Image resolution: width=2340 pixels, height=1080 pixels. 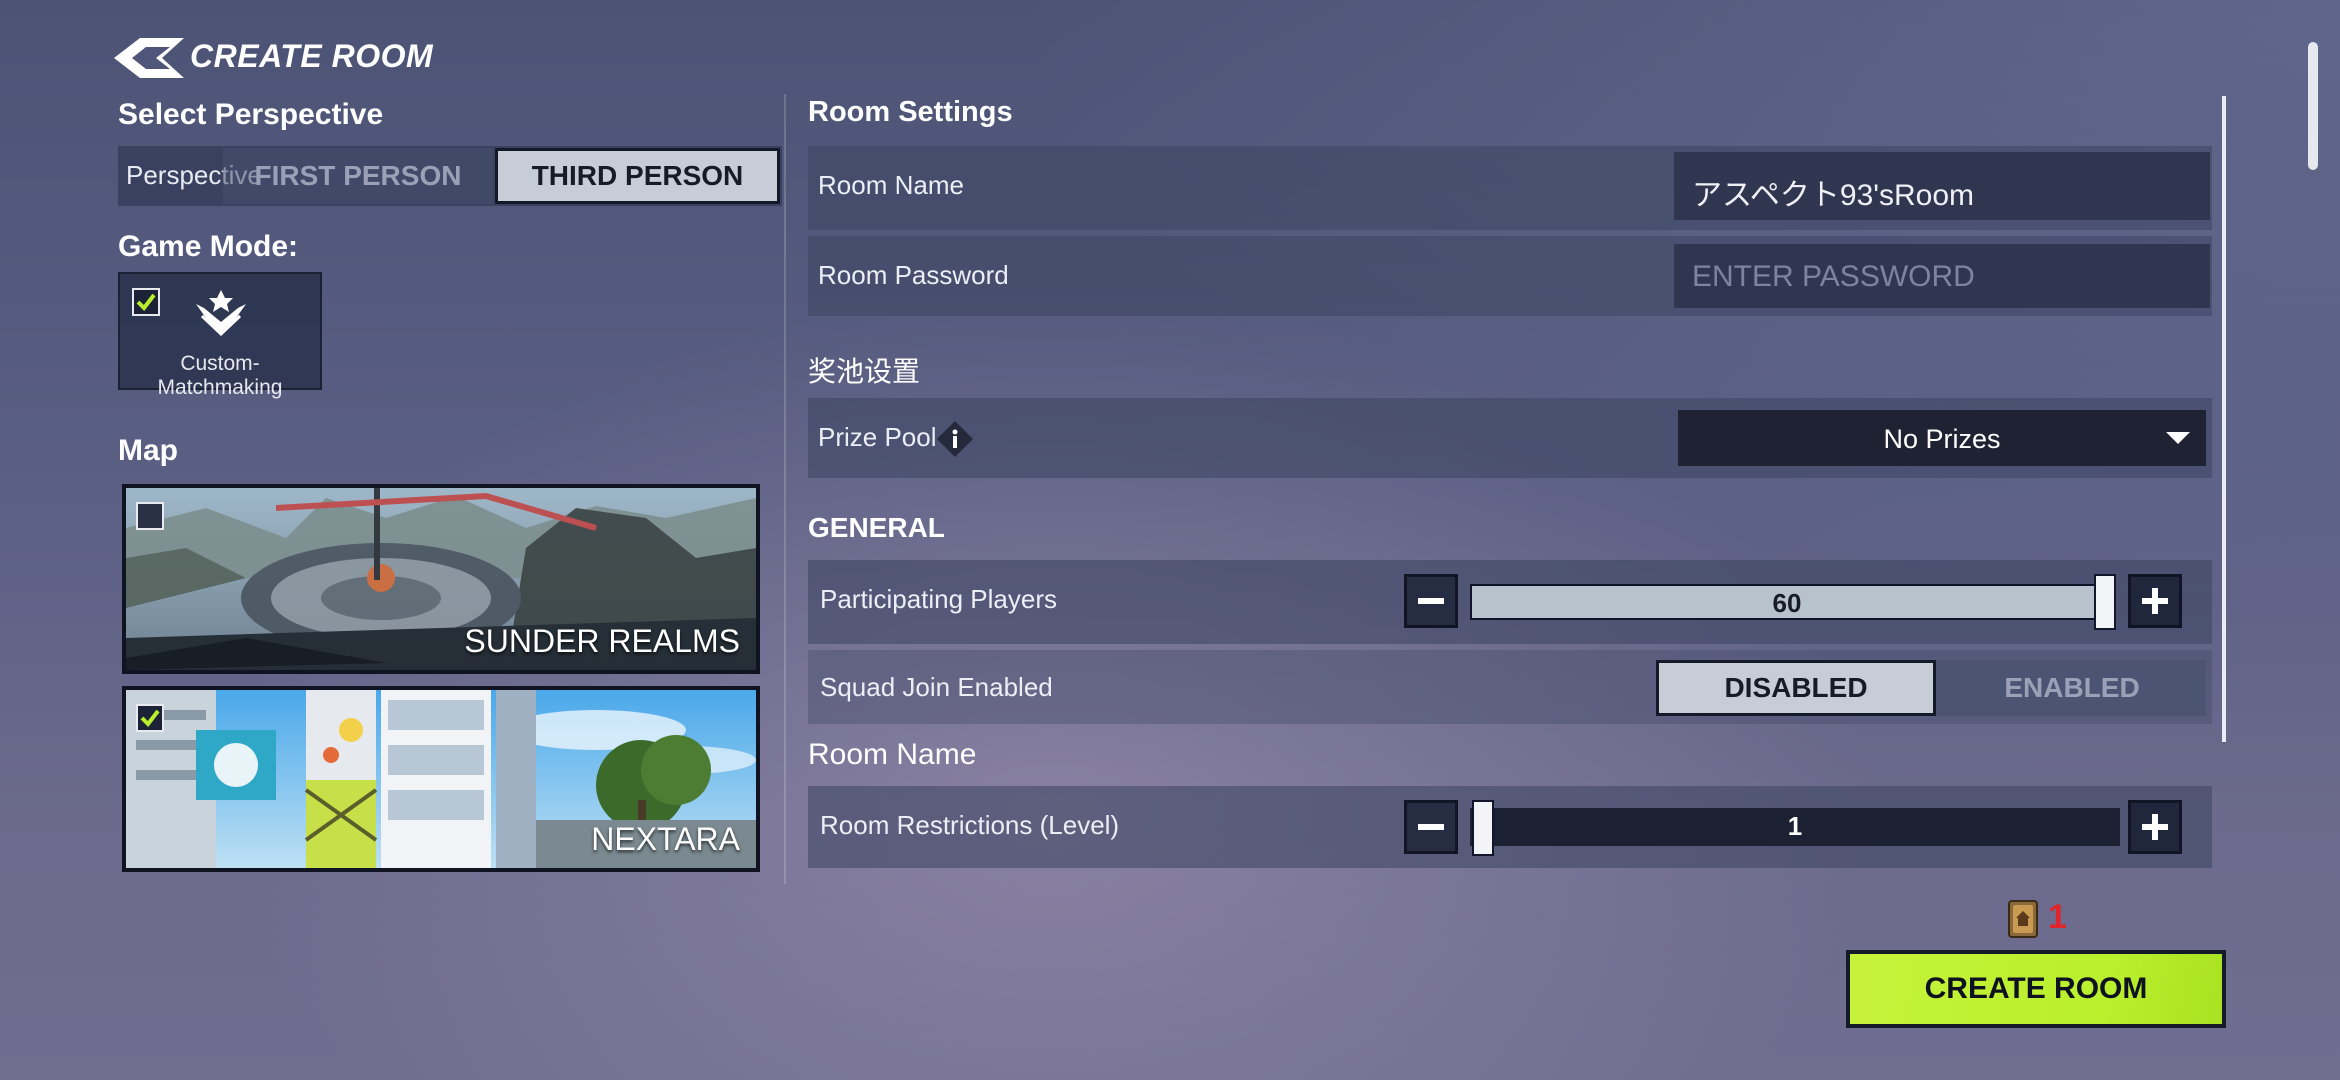 I want to click on map-section-title: Map, so click(x=148, y=450).